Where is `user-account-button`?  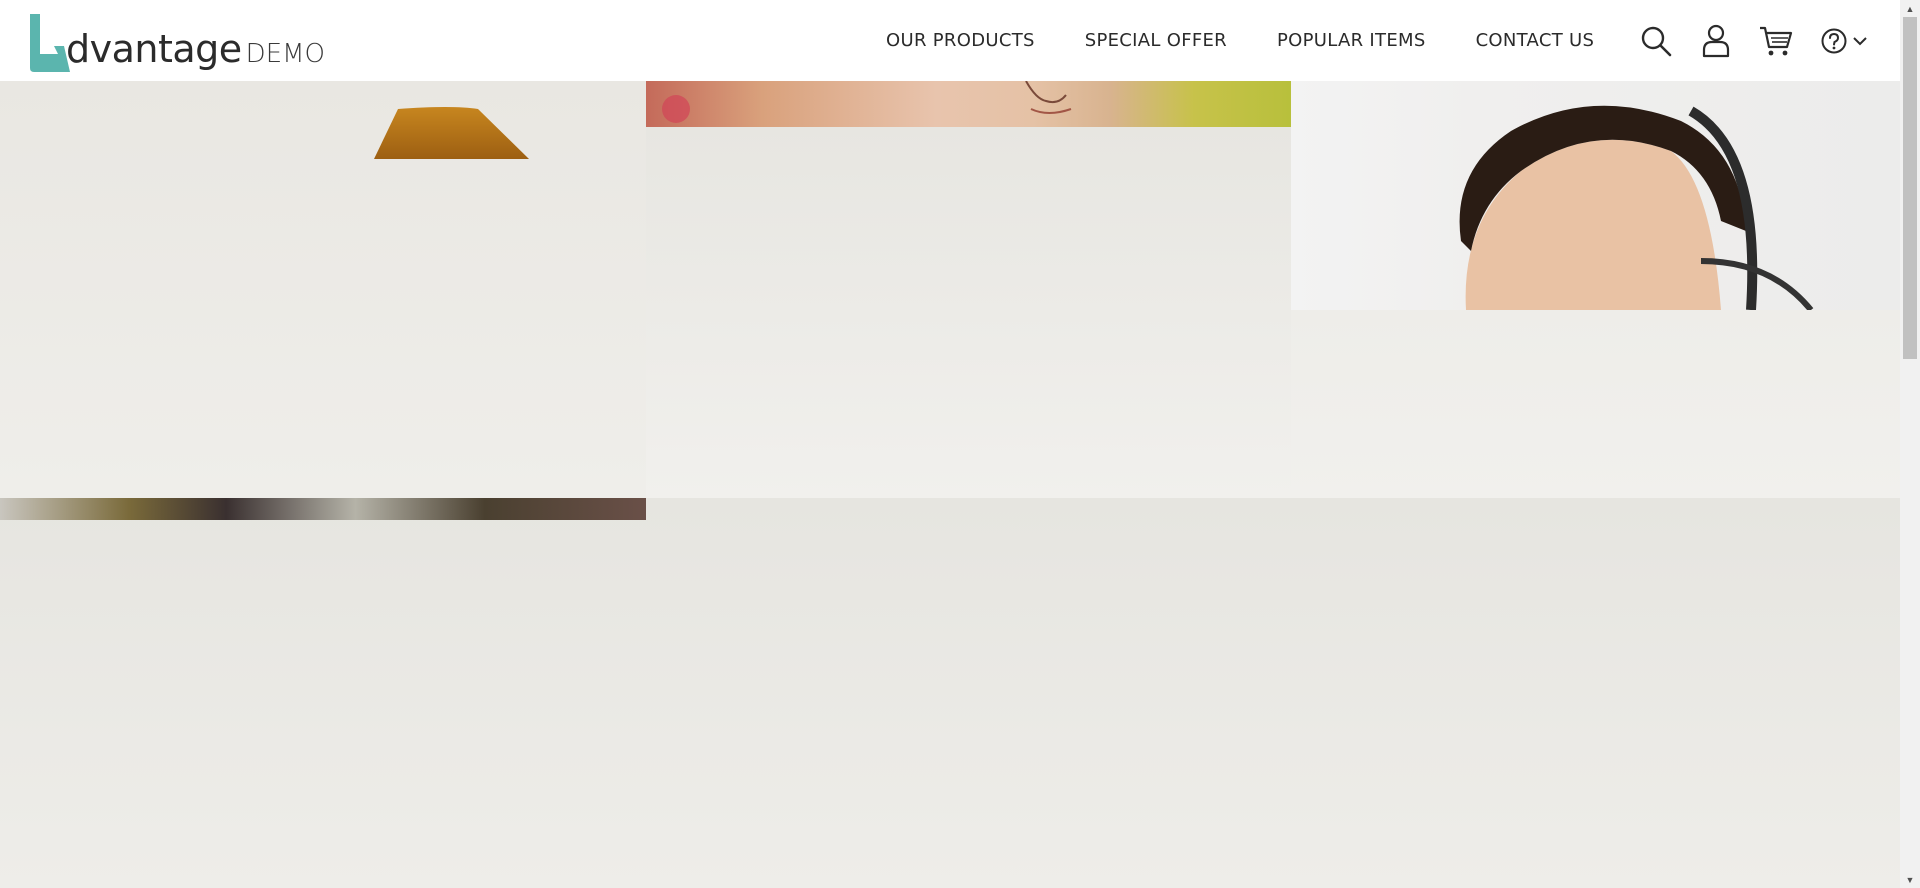 user-account-button is located at coordinates (1716, 41).